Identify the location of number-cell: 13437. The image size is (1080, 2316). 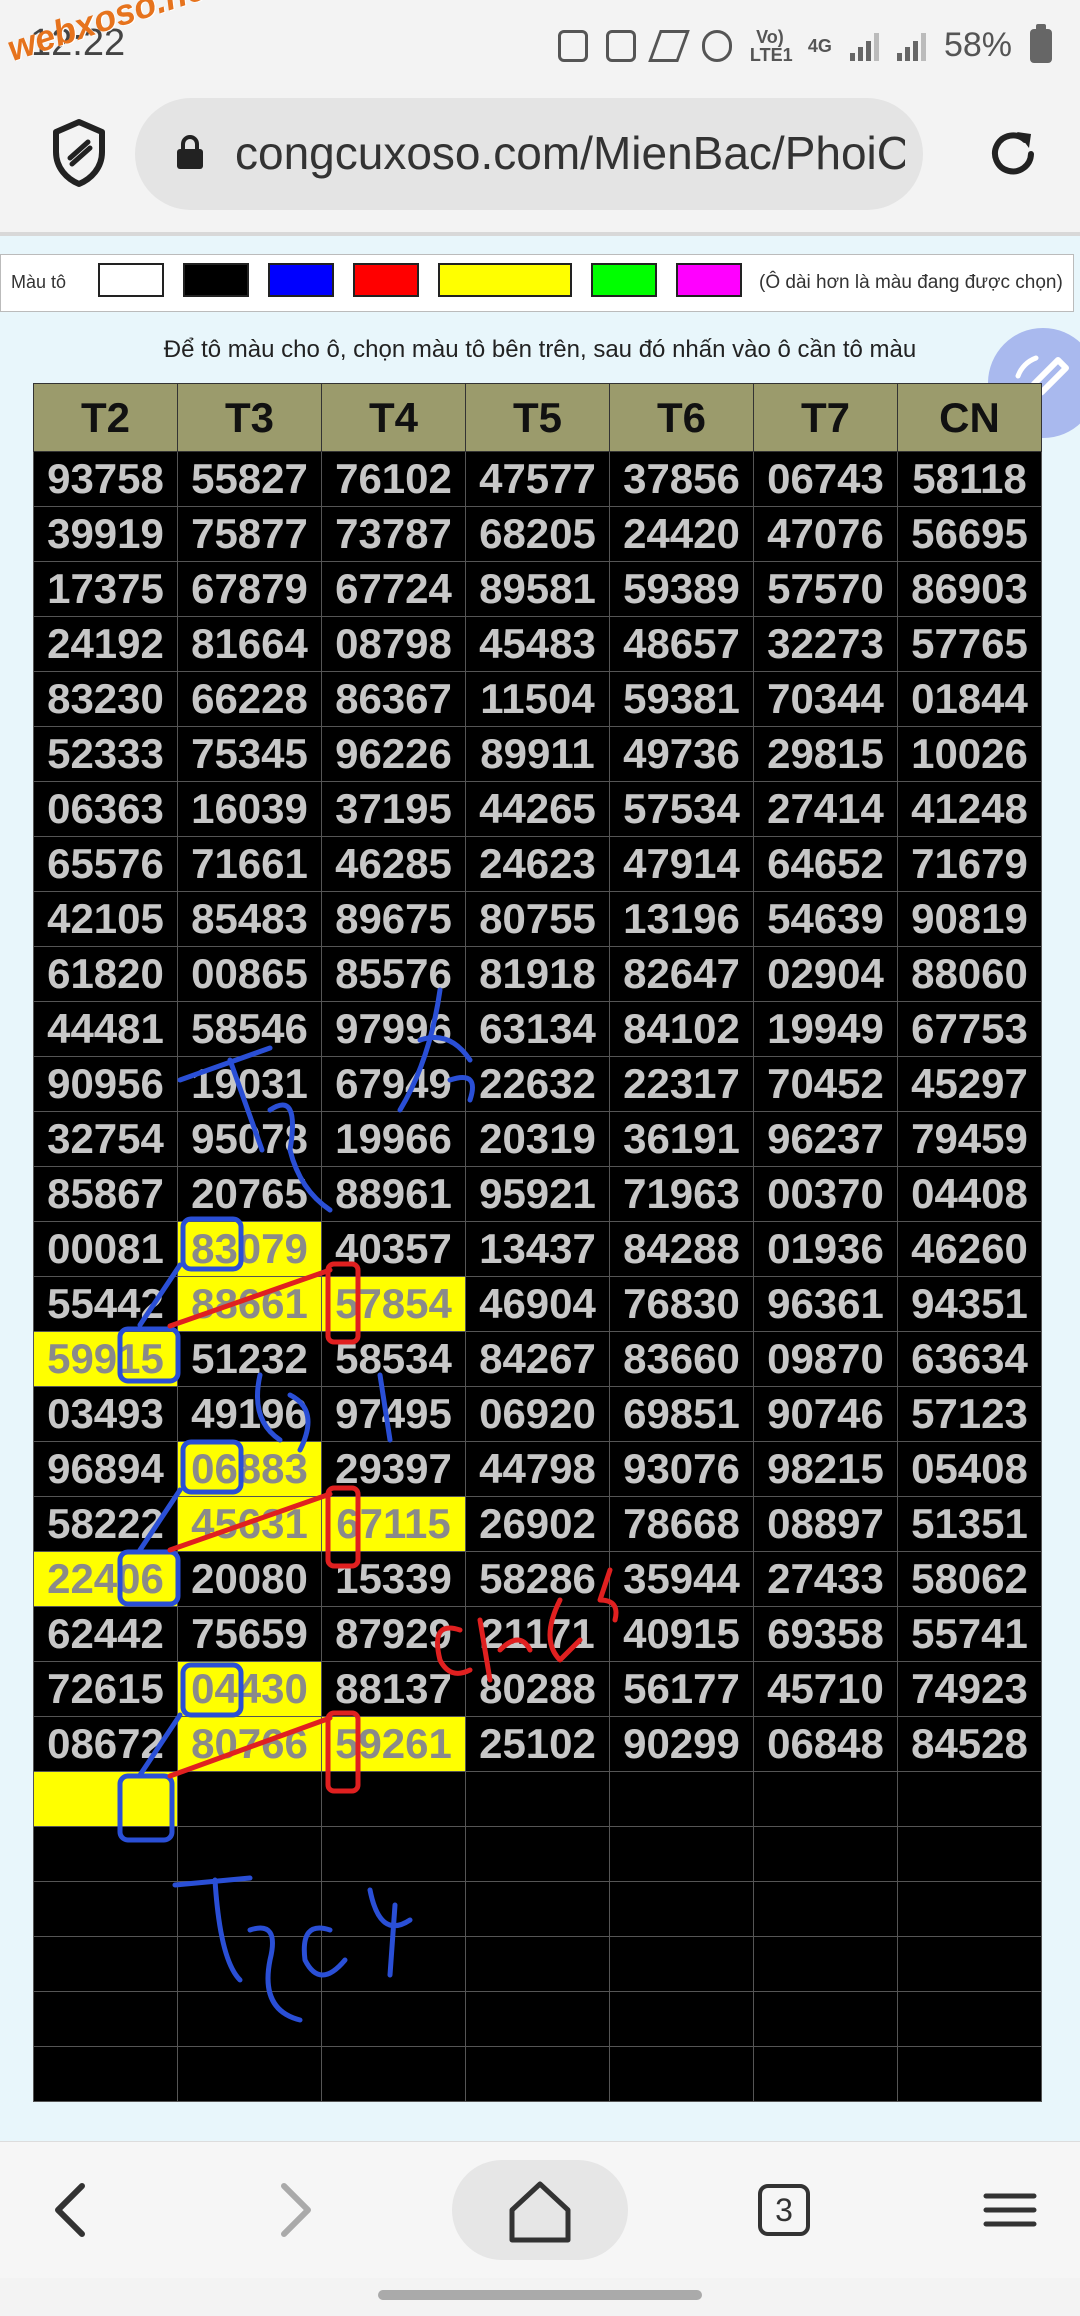
(537, 1249).